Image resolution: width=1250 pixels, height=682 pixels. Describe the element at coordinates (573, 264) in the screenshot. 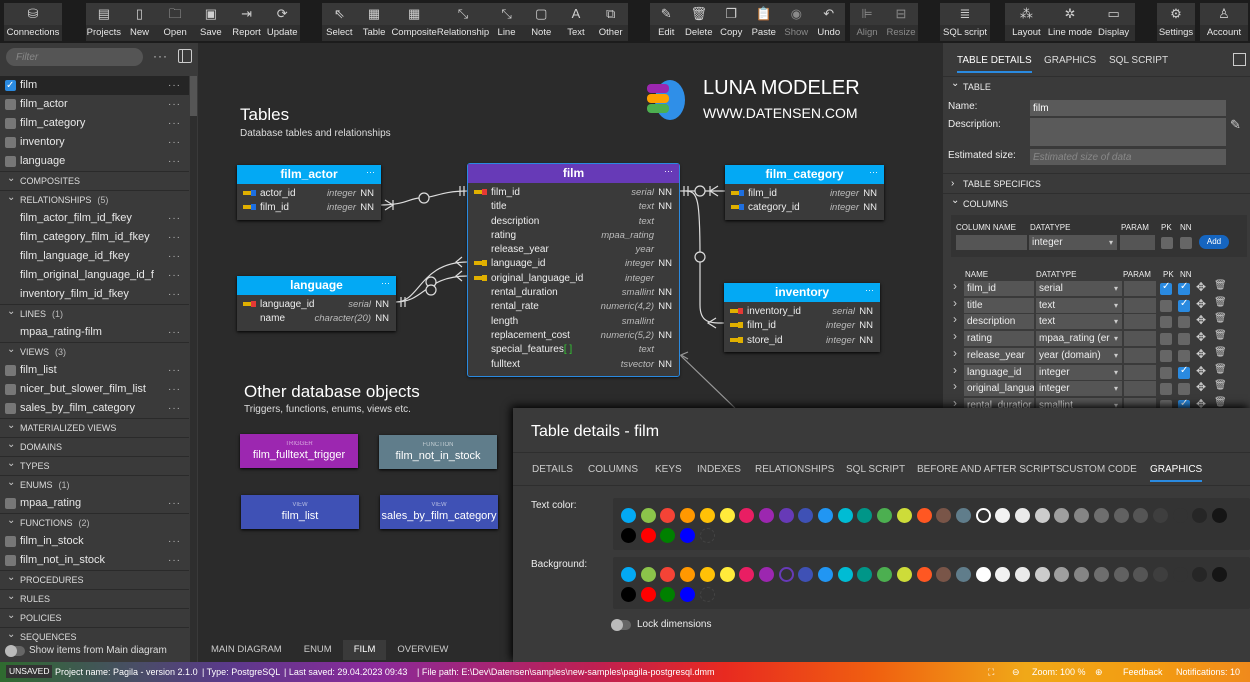

I see `column-row: language_id integer NN` at that location.